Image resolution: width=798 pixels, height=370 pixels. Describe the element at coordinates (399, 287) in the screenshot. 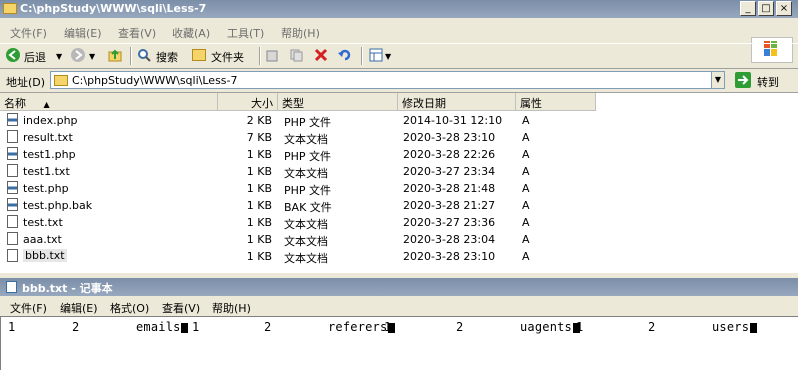

I see `notepad-titlebar: bbb.txt - 记事本` at that location.